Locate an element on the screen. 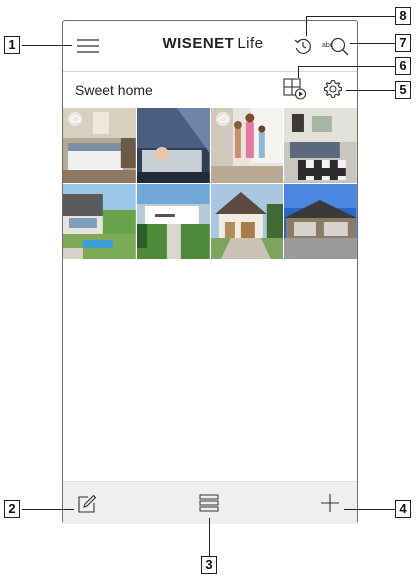 The width and height of the screenshot is (416, 578). brand-logo: WISENET Life is located at coordinates (213, 43).